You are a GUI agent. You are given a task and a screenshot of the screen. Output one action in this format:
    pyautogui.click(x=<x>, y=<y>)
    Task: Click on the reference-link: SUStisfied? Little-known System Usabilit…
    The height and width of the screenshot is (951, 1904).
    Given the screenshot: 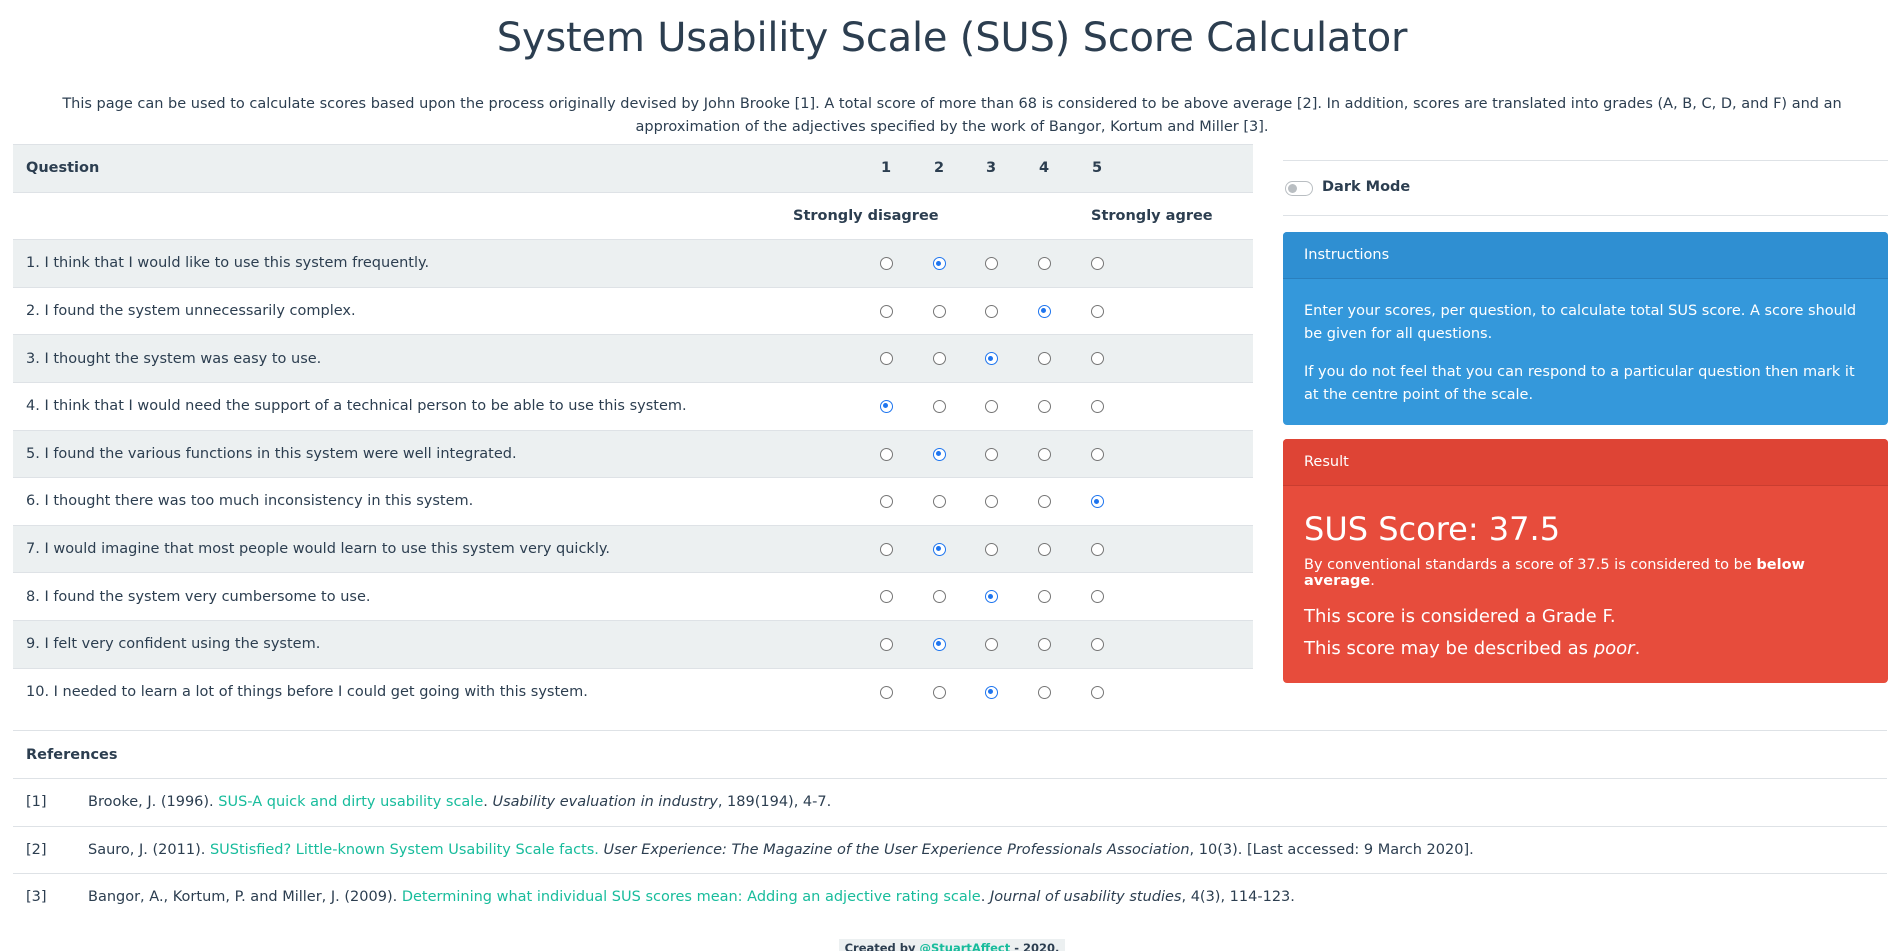 What is the action you would take?
    pyautogui.click(x=404, y=850)
    